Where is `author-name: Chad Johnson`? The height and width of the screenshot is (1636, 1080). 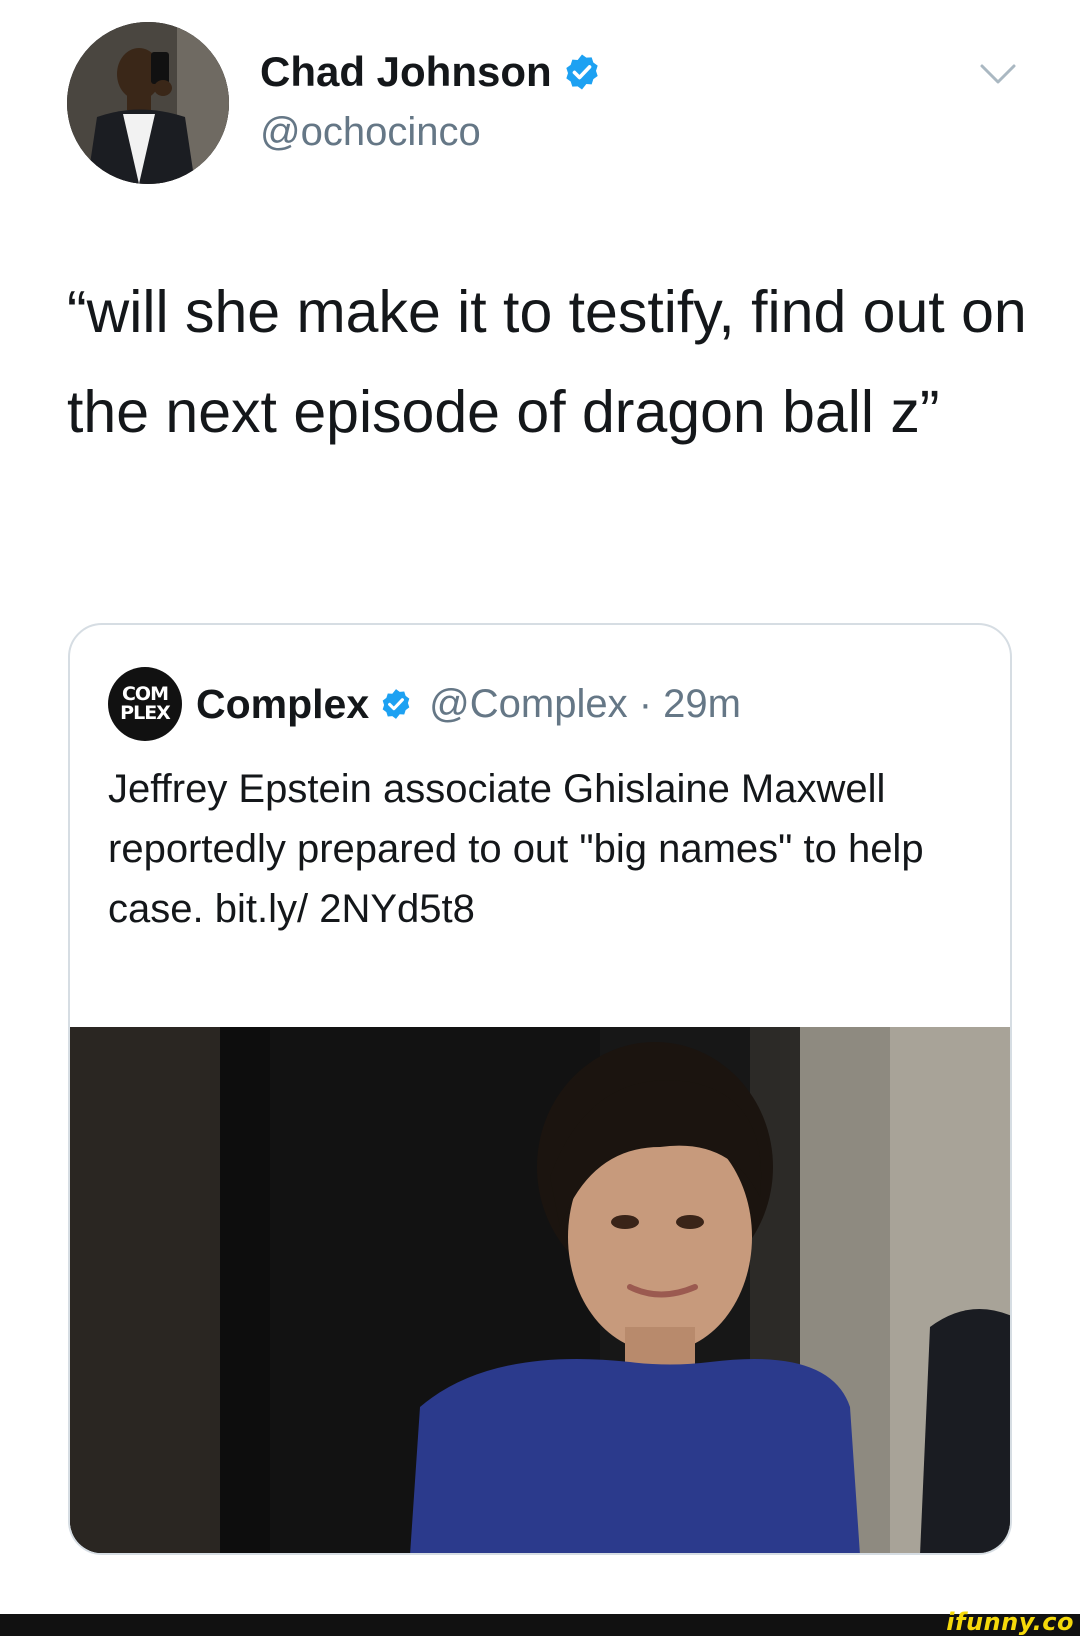
author-name: Chad Johnson is located at coordinates (406, 72).